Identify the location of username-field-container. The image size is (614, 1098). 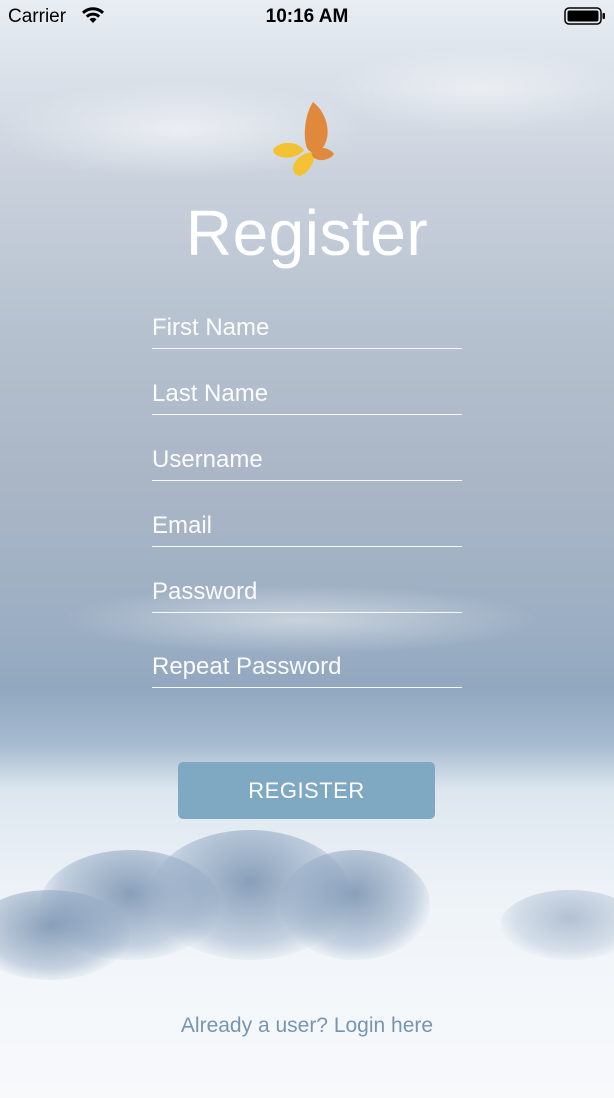
(307, 458).